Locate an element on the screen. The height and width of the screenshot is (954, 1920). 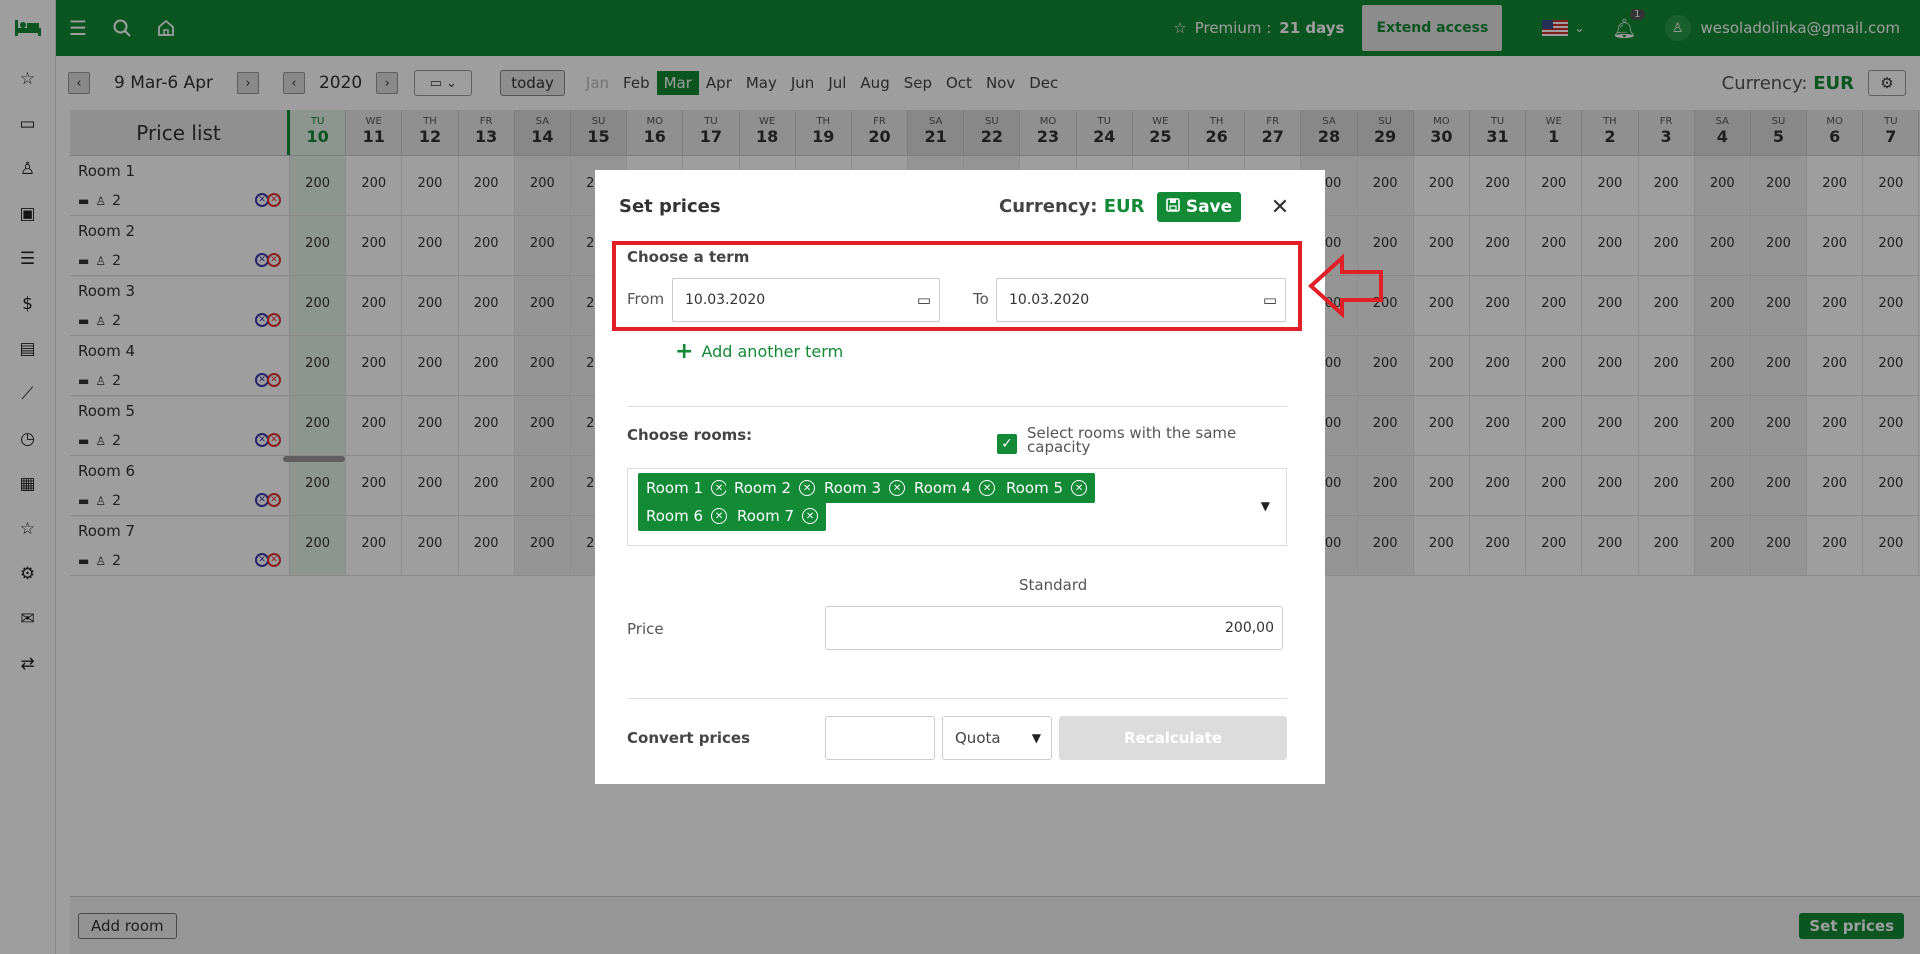
from-date-input: 10.03.2020 ▭ is located at coordinates (806, 300).